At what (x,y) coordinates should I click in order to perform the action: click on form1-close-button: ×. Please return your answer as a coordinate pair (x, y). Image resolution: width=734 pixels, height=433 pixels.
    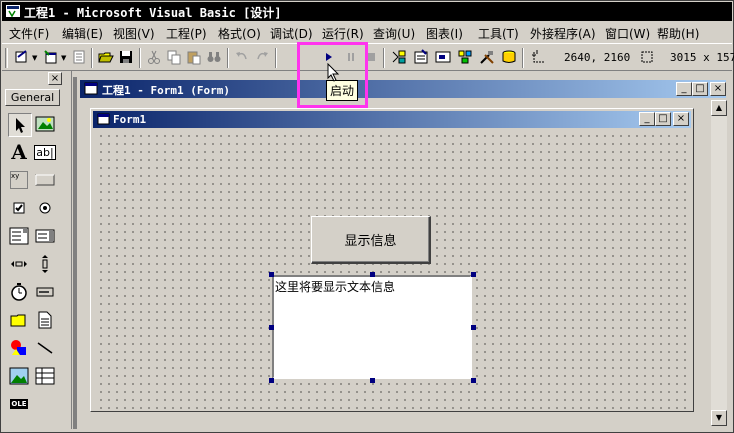
    Looking at the image, I should click on (681, 119).